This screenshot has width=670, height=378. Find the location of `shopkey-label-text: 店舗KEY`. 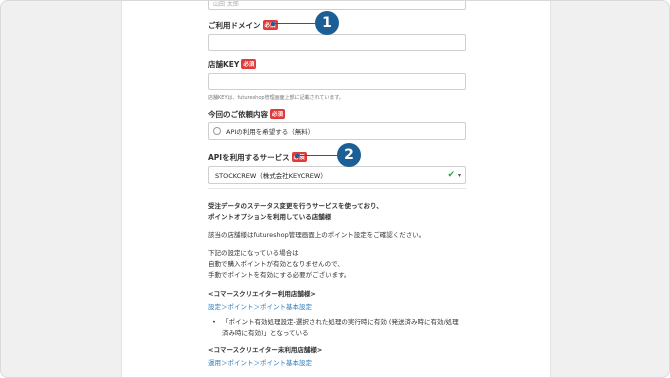

shopkey-label-text: 店舗KEY is located at coordinates (224, 64).